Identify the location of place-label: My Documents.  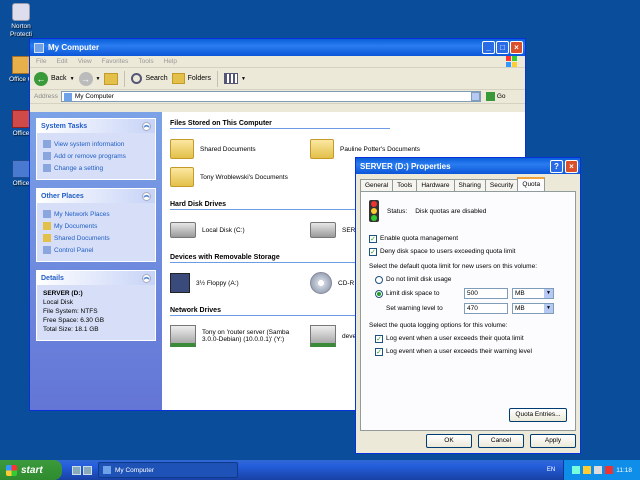
(76, 226).